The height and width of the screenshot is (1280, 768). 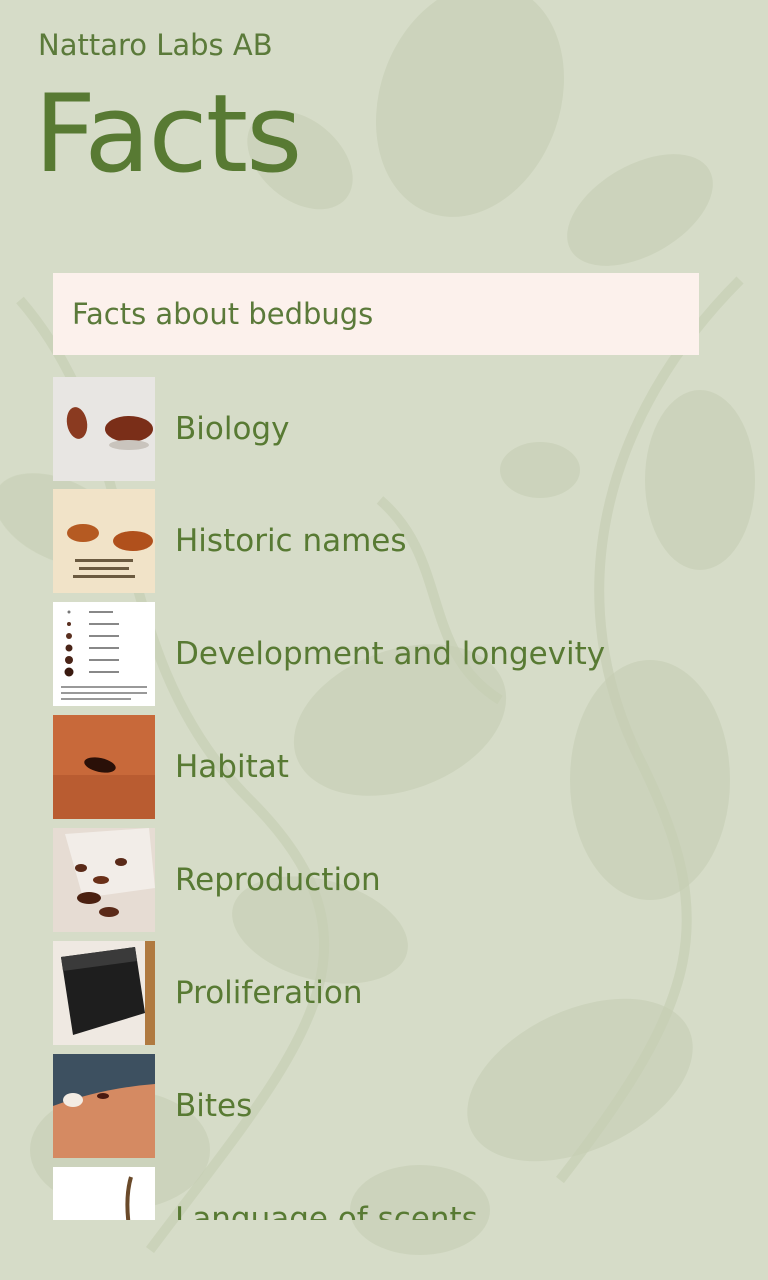 What do you see at coordinates (403, 993) in the screenshot?
I see `list-item-proliferation: Proliferation` at bounding box center [403, 993].